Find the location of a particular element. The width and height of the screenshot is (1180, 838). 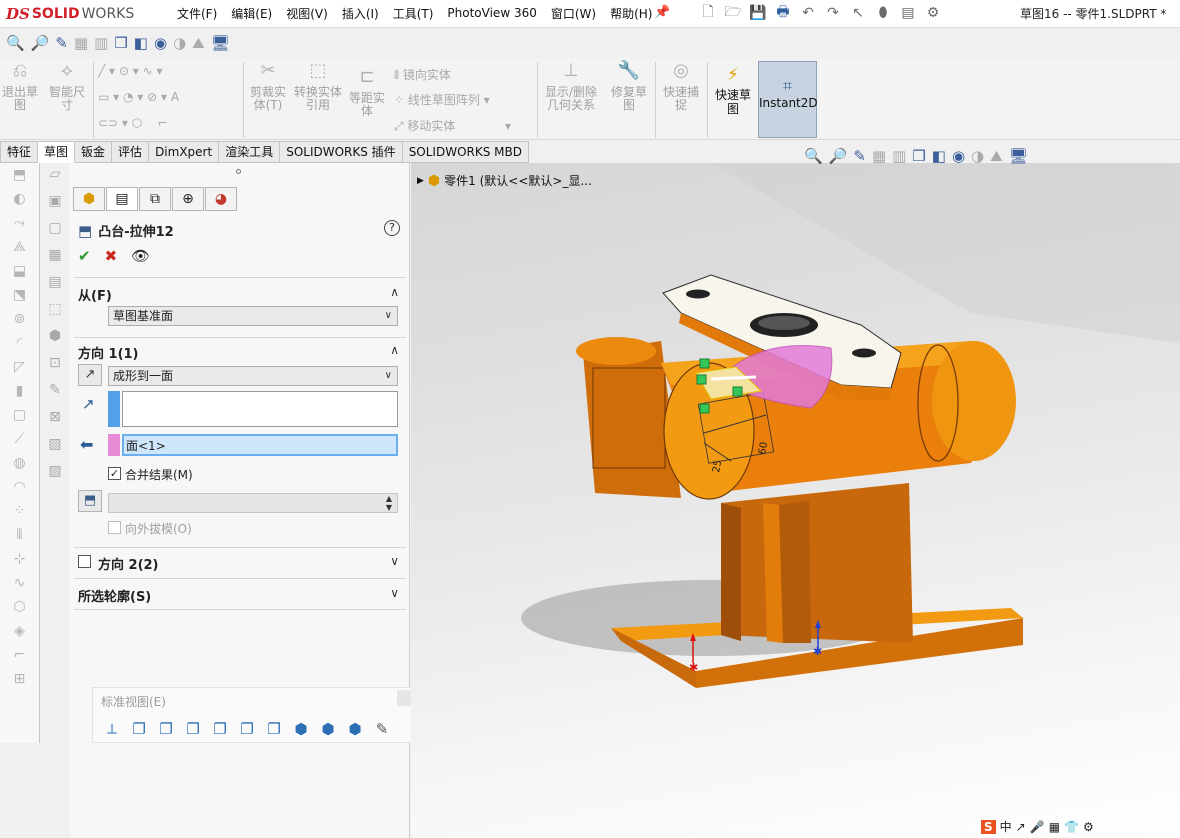

print-icon: 🖶 is located at coordinates (783, 13).